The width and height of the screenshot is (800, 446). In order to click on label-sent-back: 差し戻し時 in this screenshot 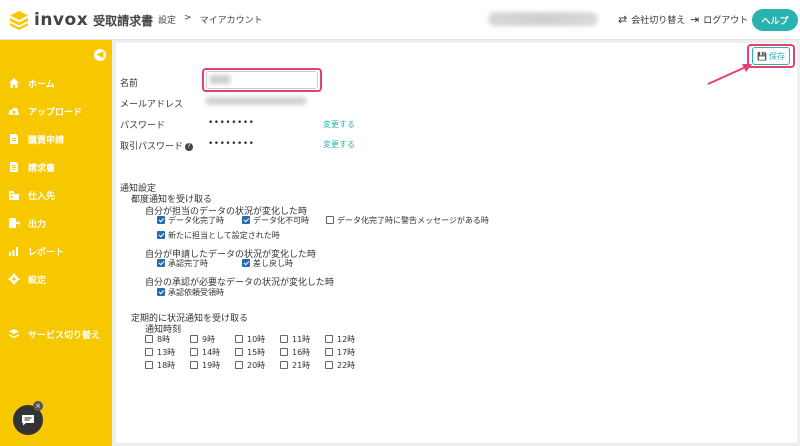, I will do `click(273, 263)`.